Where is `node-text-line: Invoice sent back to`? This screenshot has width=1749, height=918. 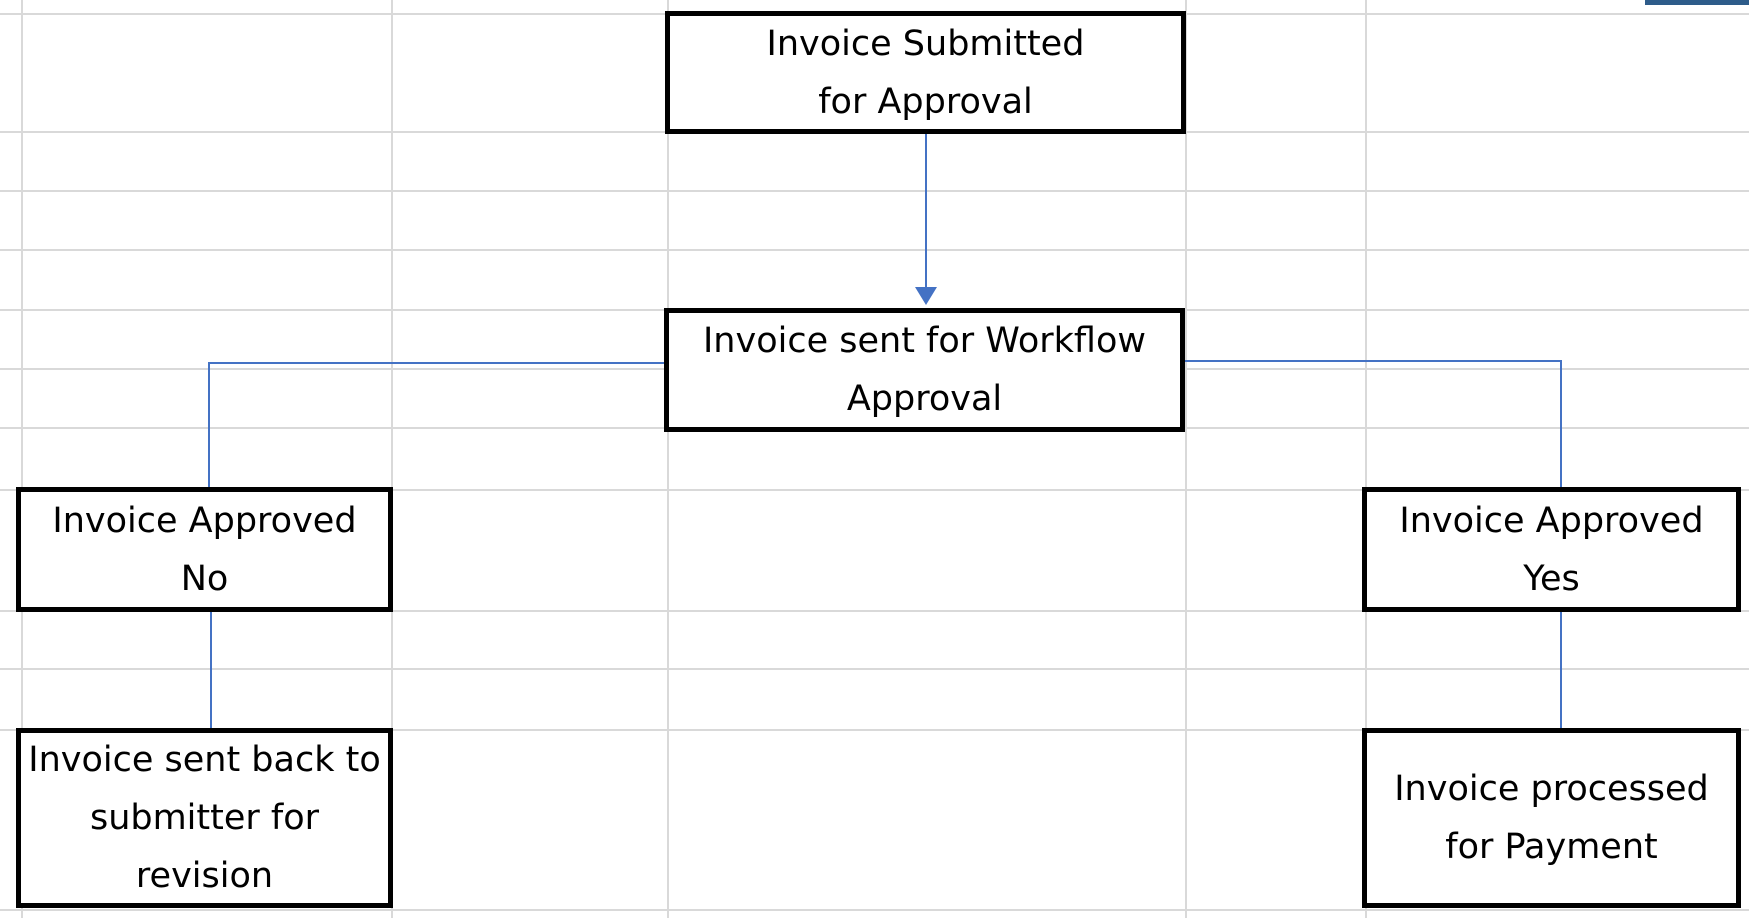 node-text-line: Invoice sent back to is located at coordinates (204, 760).